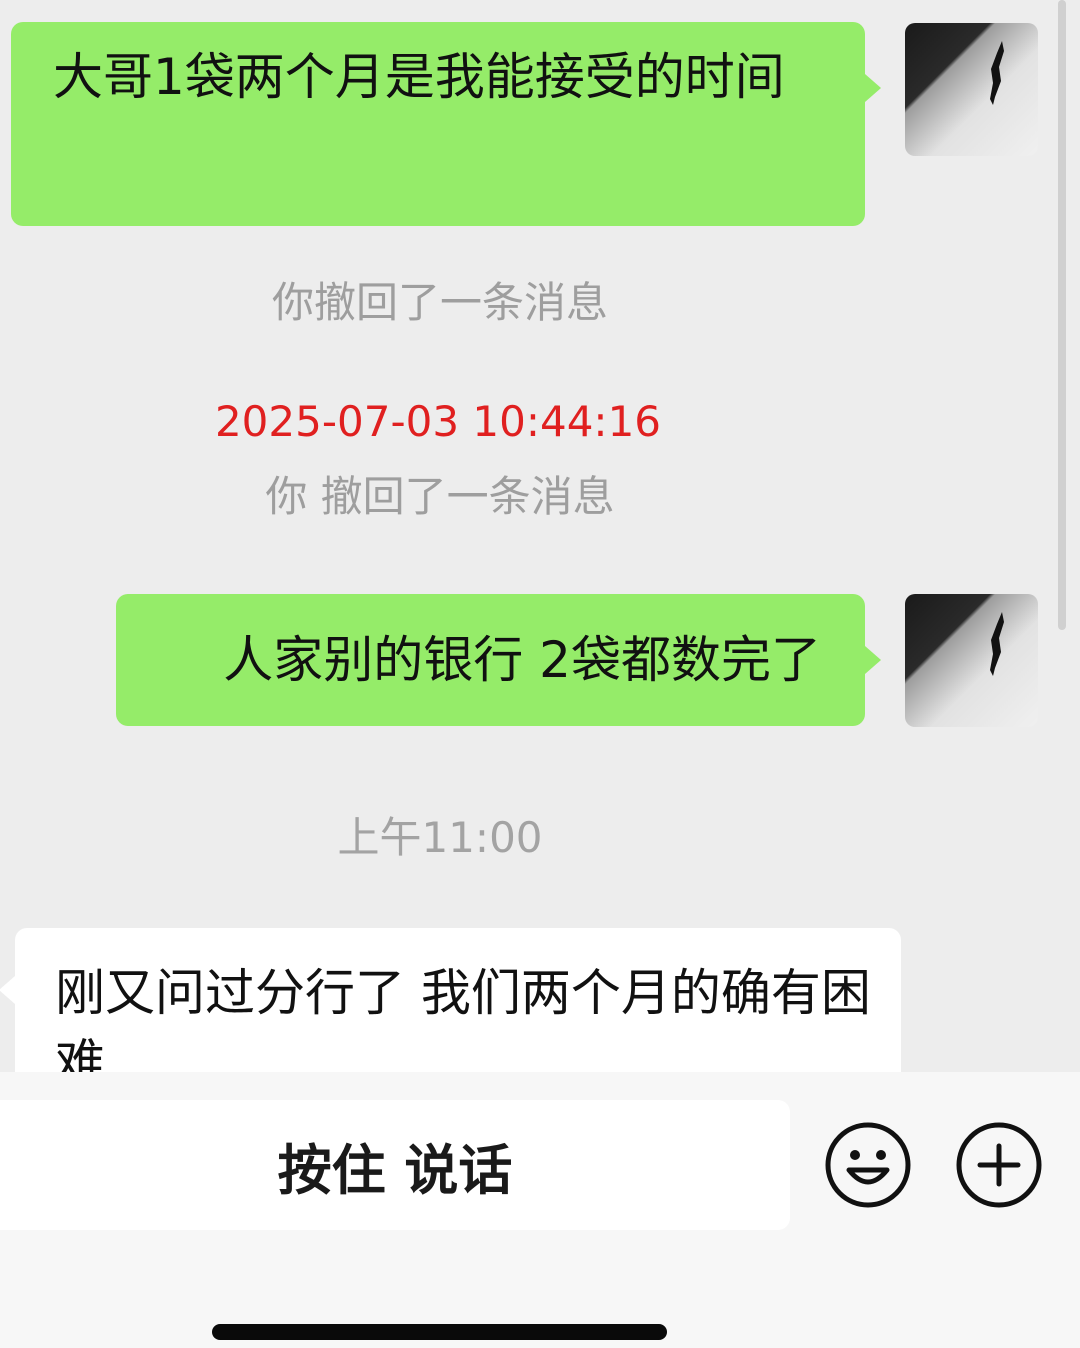 This screenshot has height=1348, width=1080. Describe the element at coordinates (438, 421) in the screenshot. I see `red-timestamp-annotation: 2025-07-03 10:44:16` at that location.